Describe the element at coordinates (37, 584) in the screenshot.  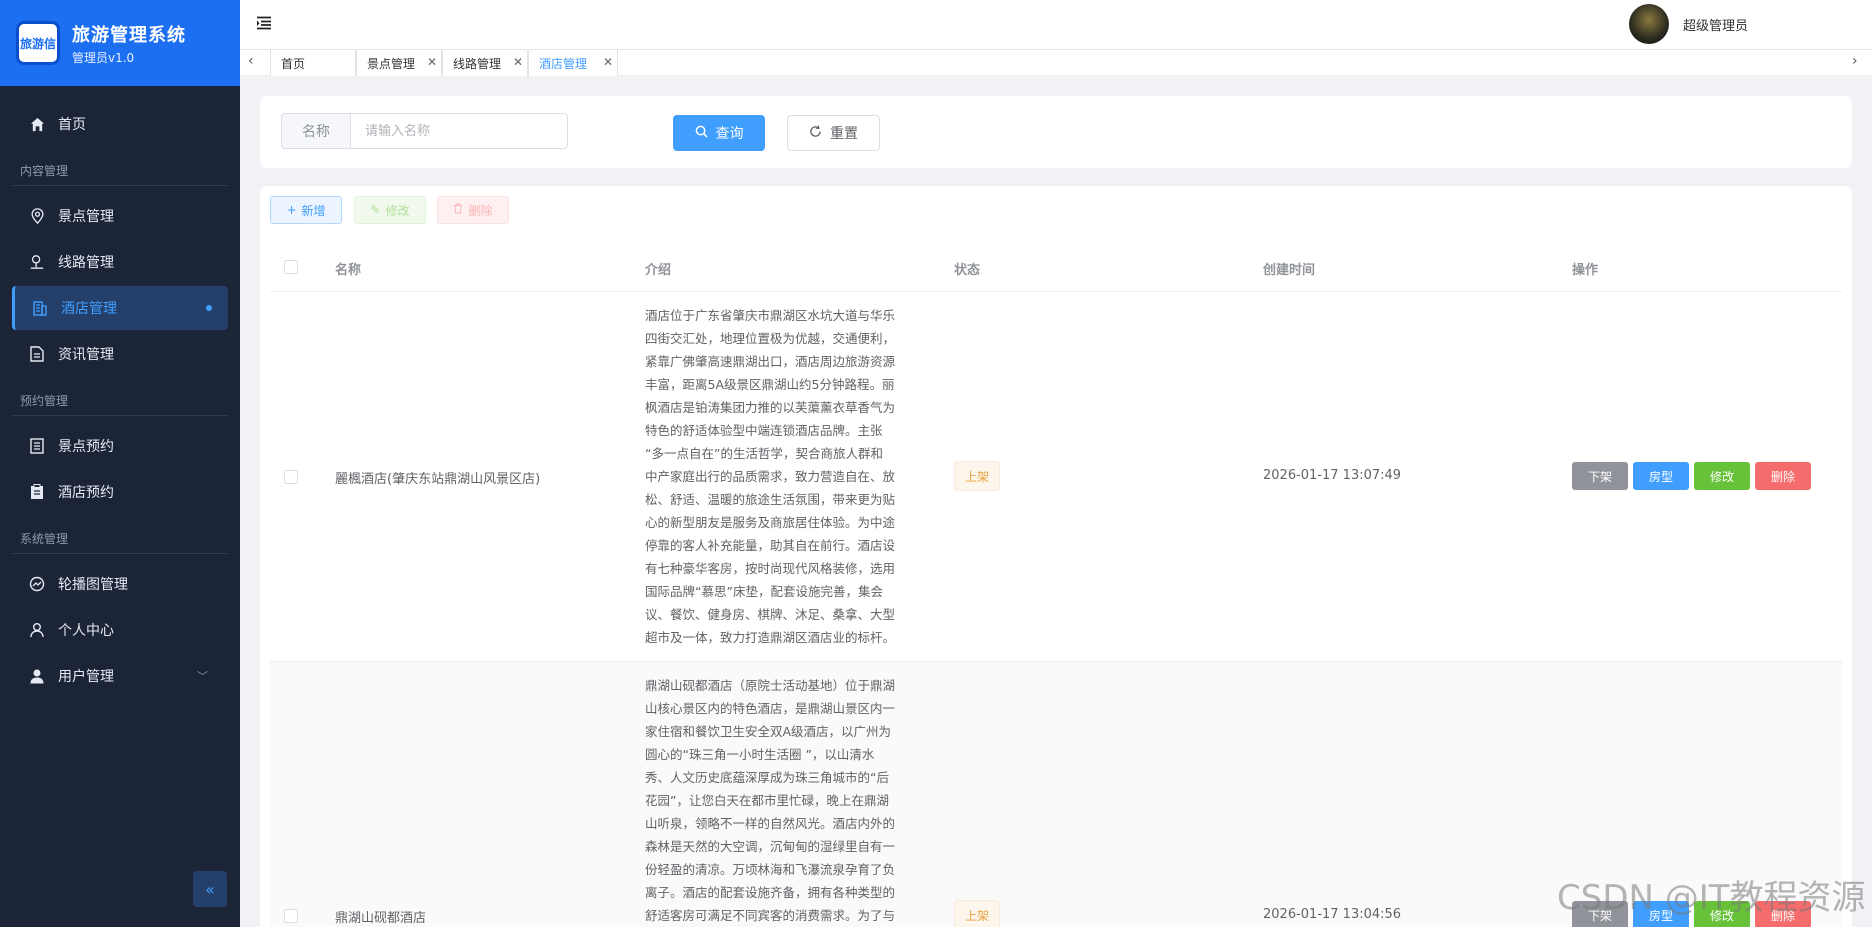
I see `dashboard-icon` at that location.